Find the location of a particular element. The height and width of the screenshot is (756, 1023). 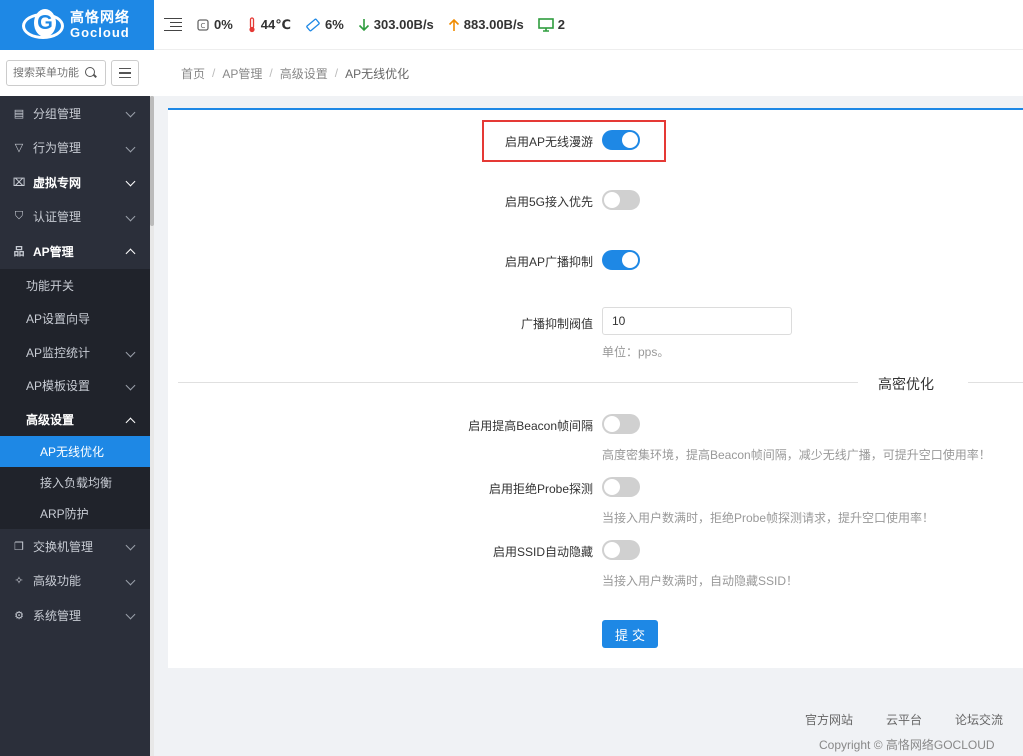

menu-search-row is located at coordinates (77, 73).